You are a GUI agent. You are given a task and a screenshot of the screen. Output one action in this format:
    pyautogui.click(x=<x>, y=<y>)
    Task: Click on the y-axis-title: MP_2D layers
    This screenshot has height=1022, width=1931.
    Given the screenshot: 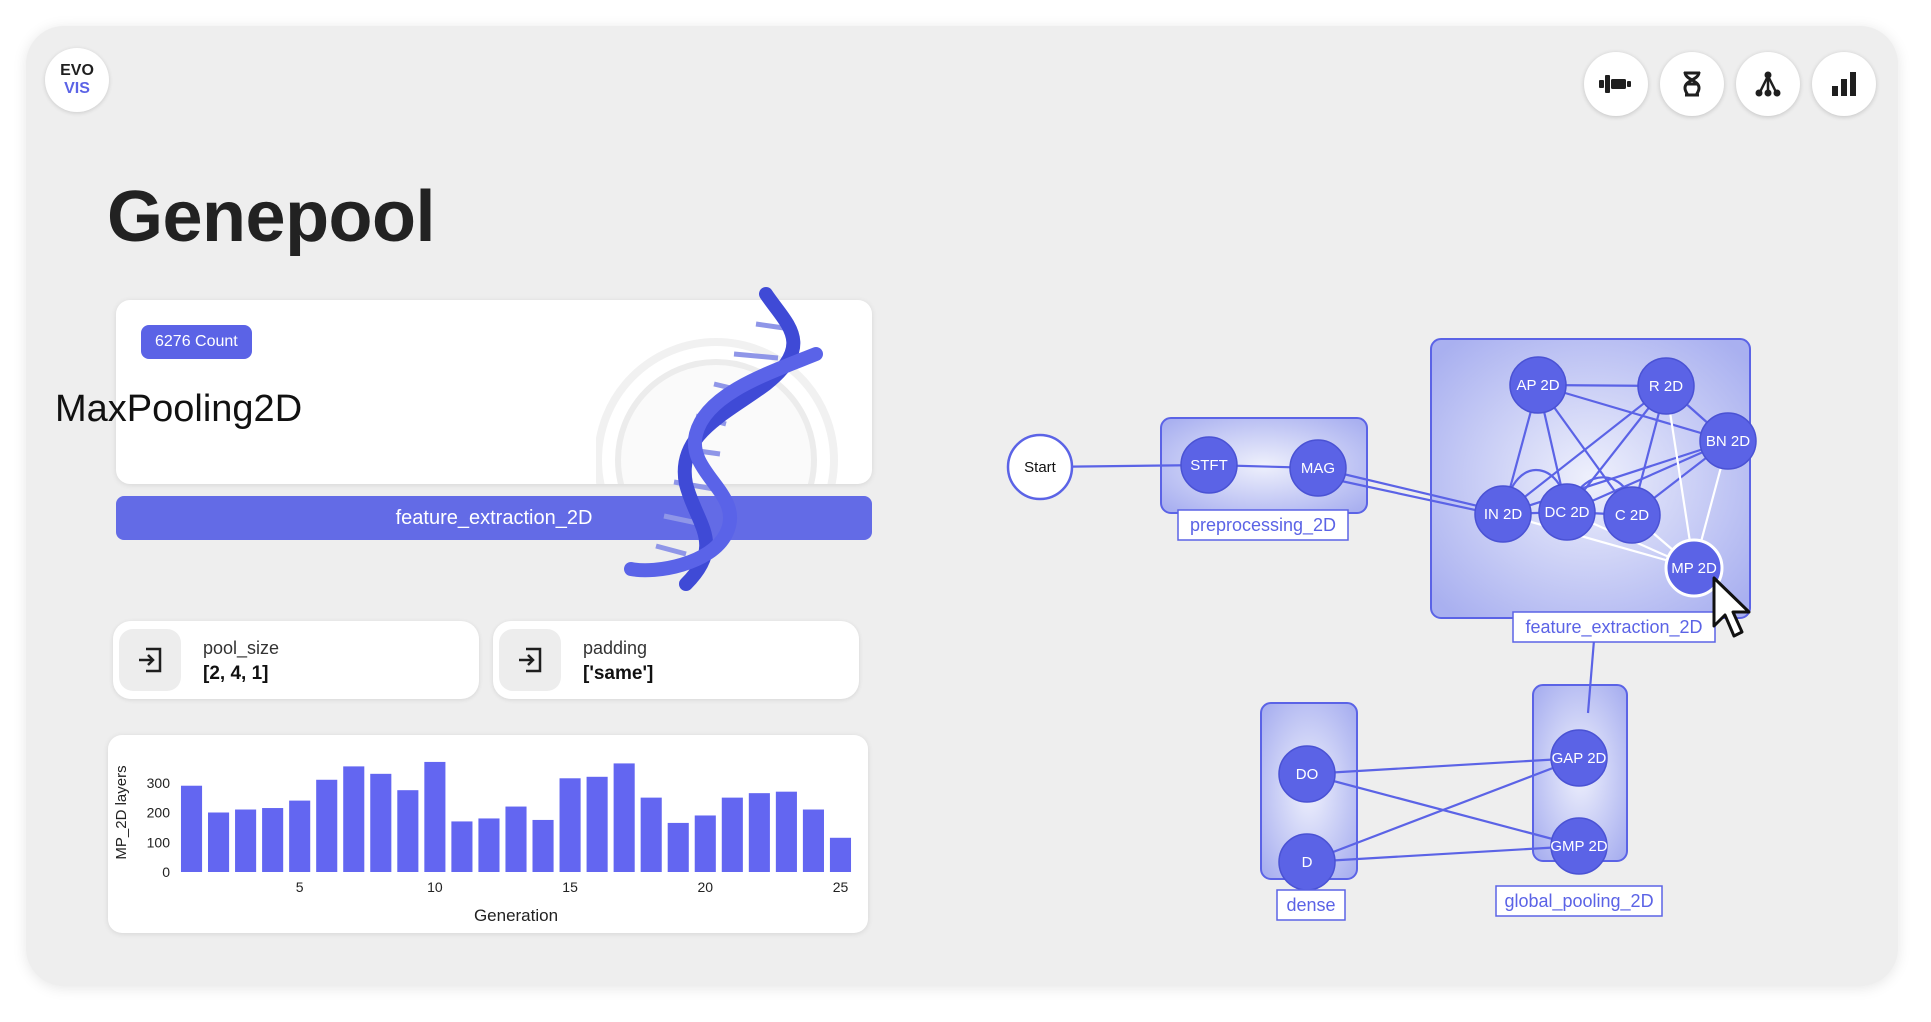 What is the action you would take?
    pyautogui.click(x=121, y=812)
    